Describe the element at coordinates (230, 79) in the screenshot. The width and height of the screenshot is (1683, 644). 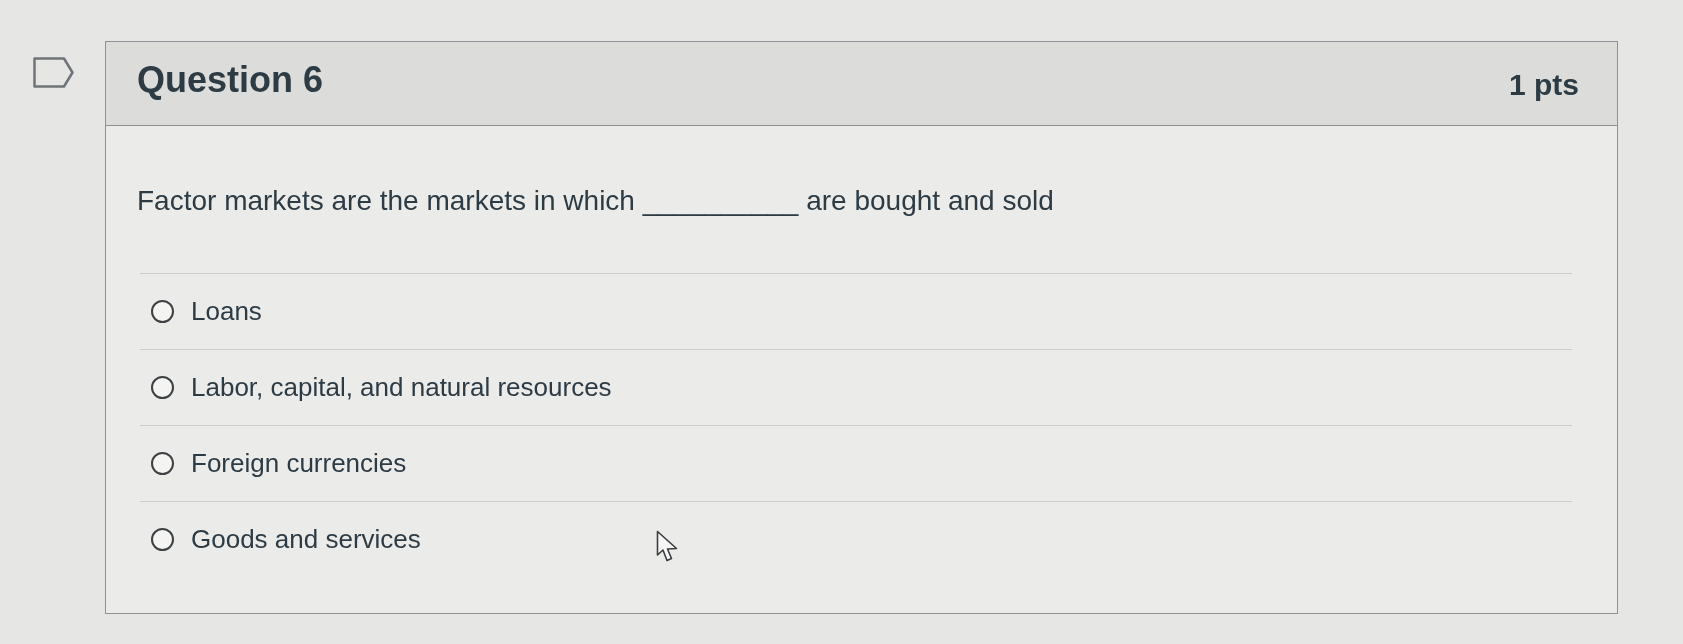
I see `question-title: Question 6` at that location.